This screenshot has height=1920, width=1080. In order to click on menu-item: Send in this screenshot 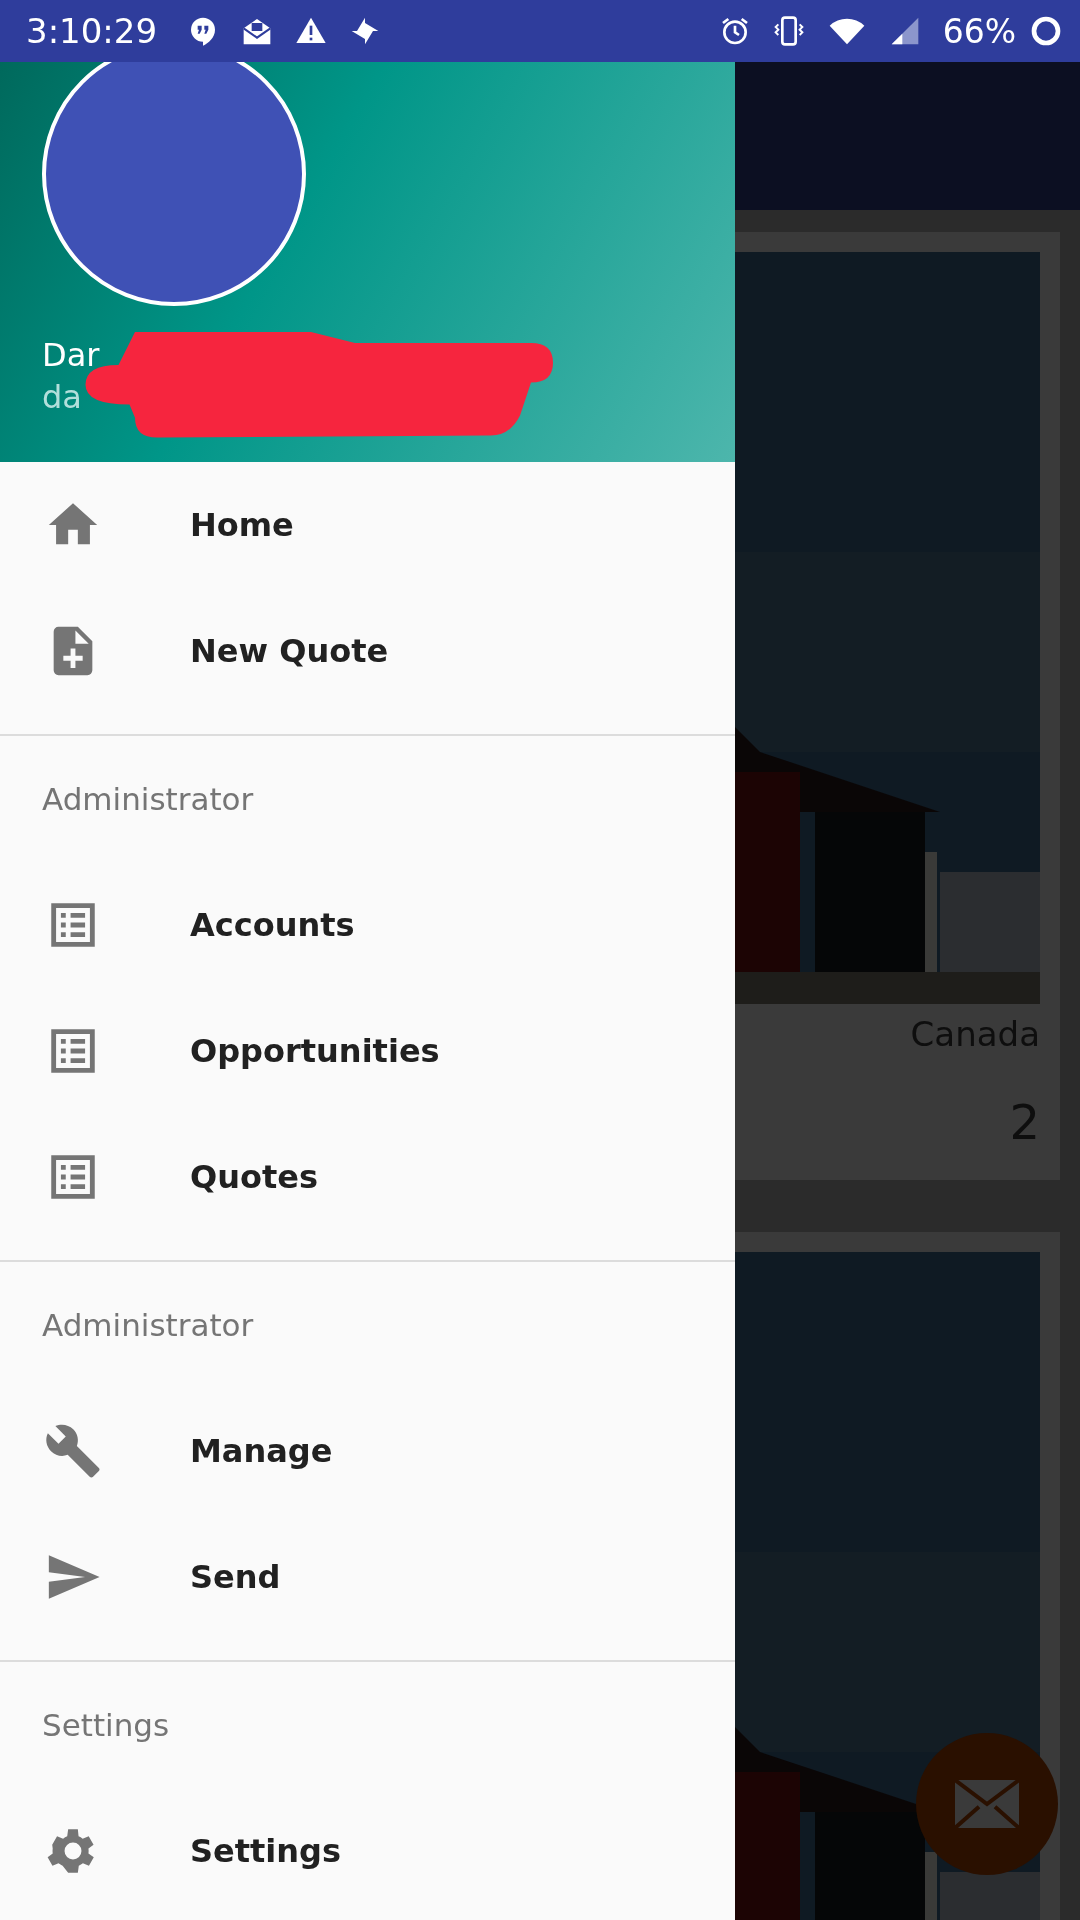, I will do `click(367, 1577)`.